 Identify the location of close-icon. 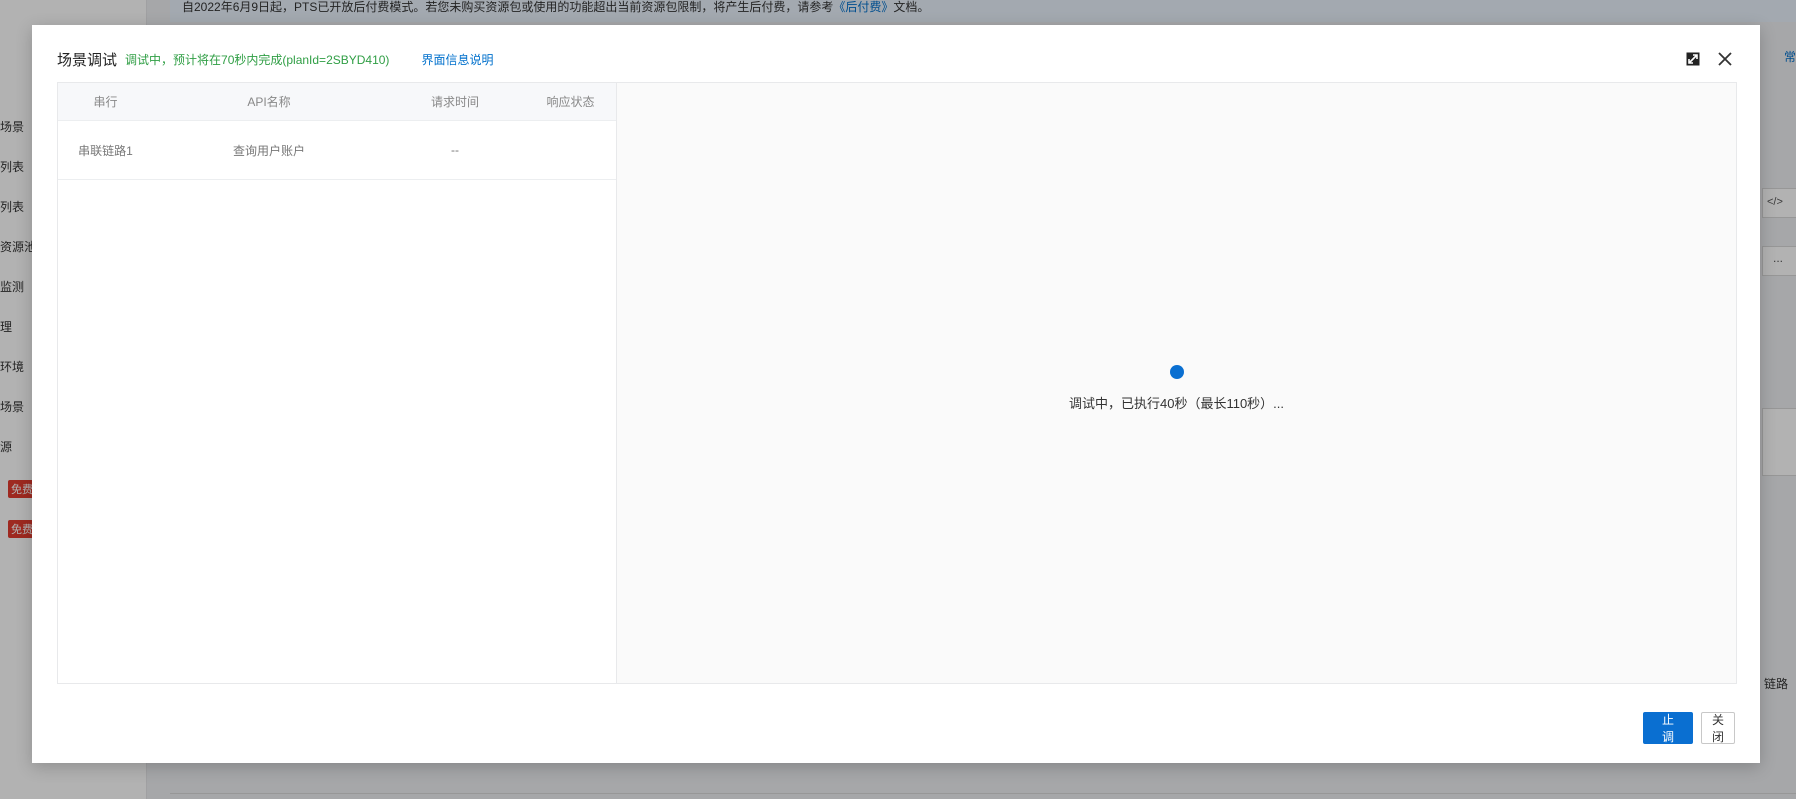
(1725, 59).